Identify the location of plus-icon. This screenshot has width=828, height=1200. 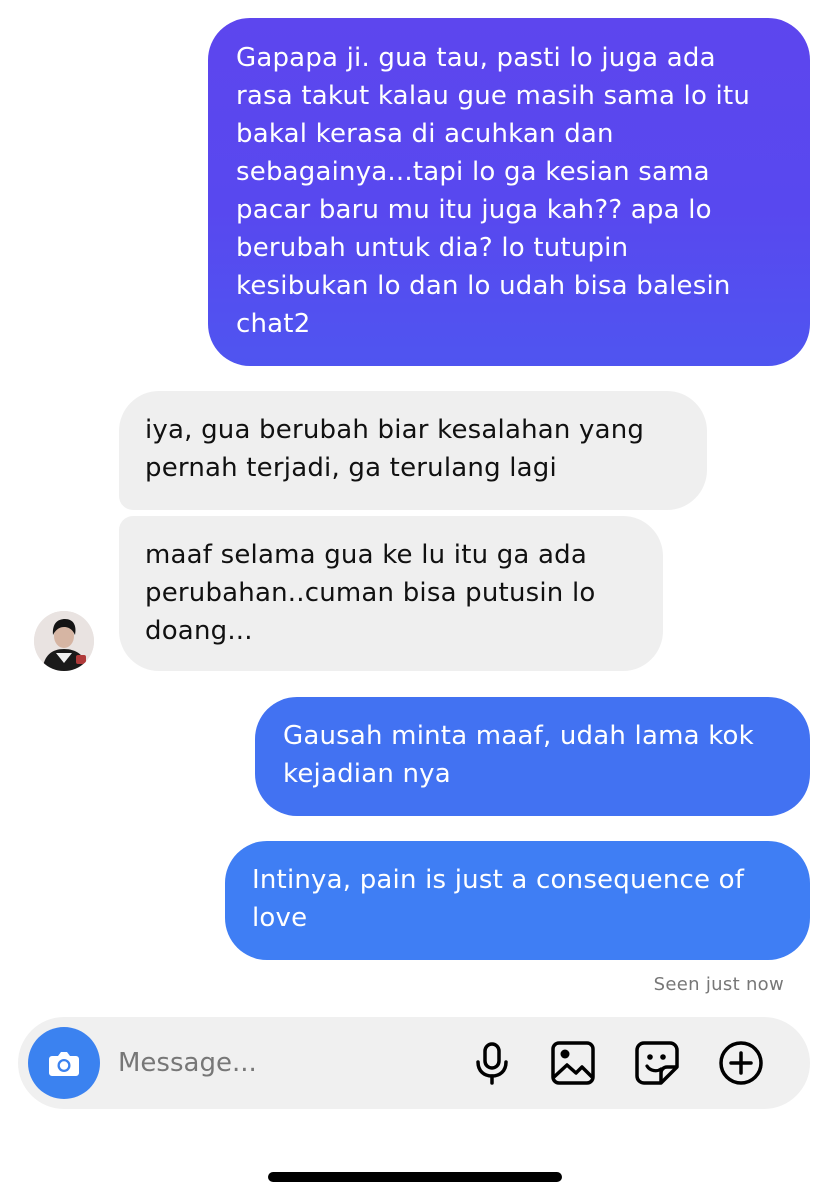
(741, 1063).